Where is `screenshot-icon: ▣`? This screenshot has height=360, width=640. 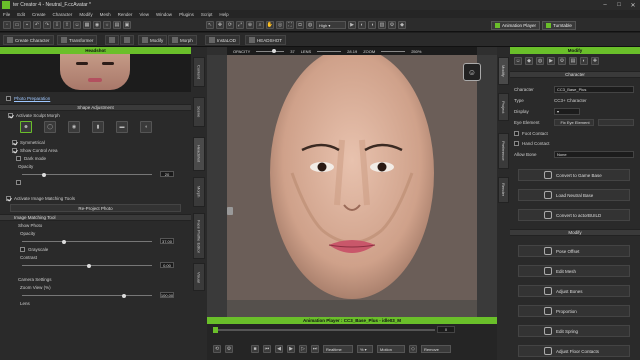 screenshot-icon: ▣ is located at coordinates (127, 25).